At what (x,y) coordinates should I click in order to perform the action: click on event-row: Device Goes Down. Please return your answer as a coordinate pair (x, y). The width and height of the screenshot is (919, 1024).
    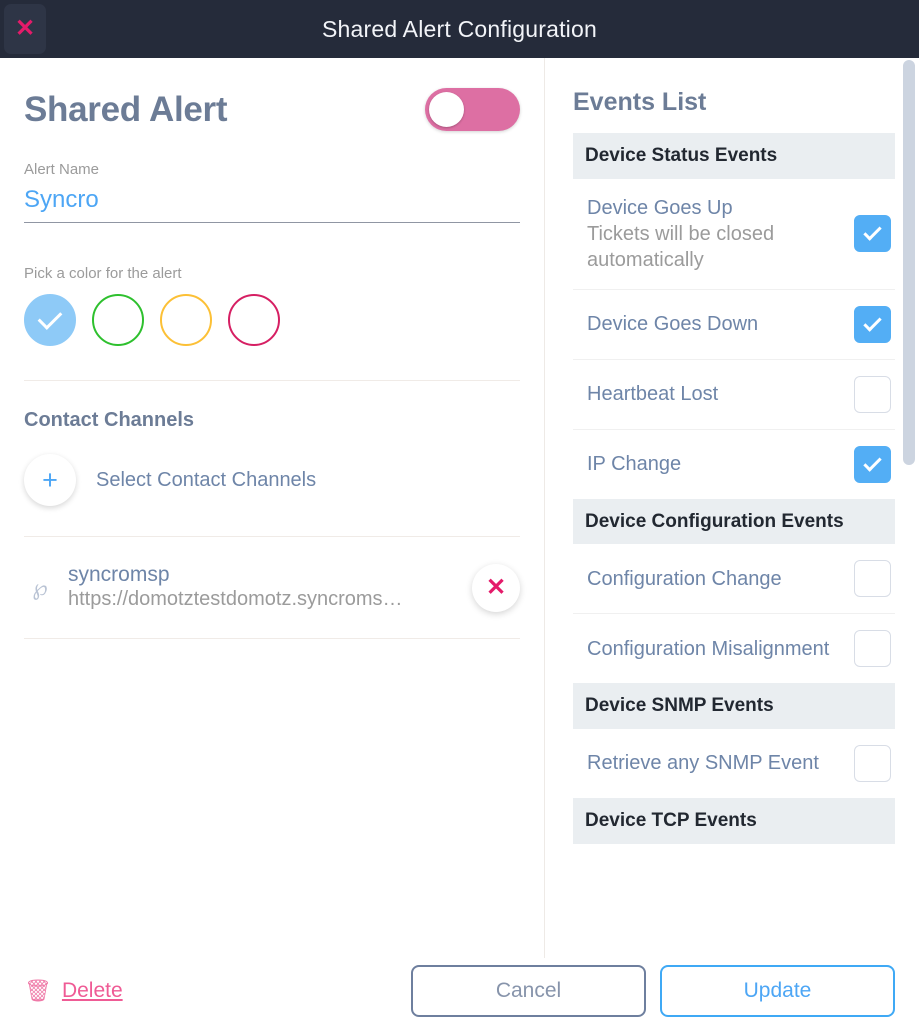
    Looking at the image, I should click on (734, 325).